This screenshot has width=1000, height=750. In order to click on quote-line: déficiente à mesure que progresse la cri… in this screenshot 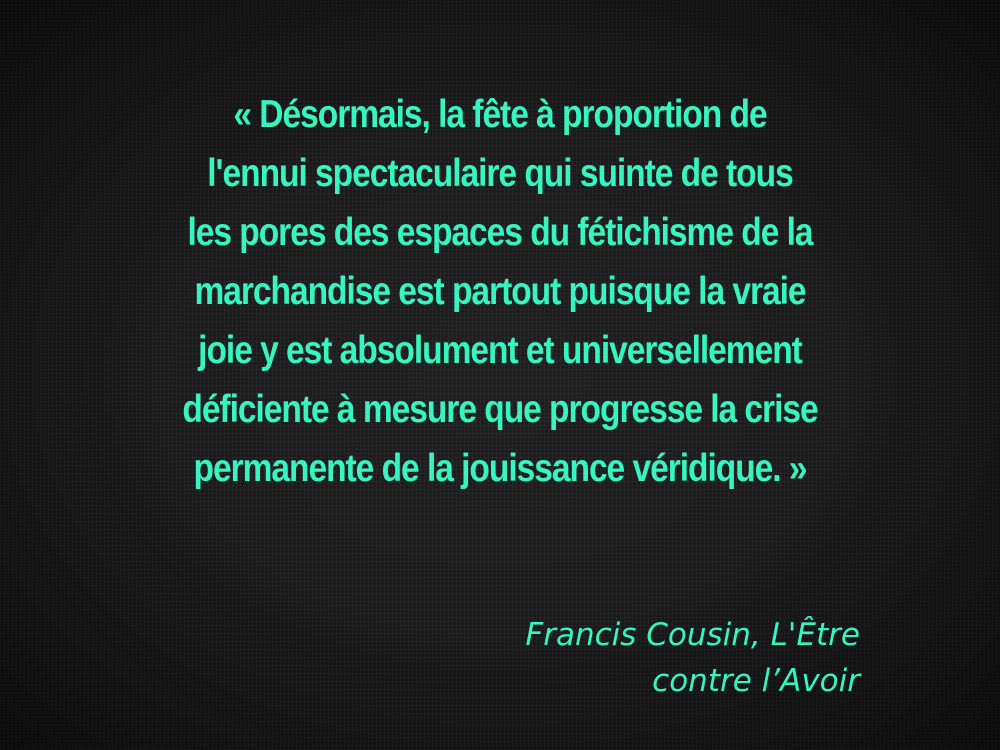, I will do `click(500, 409)`.